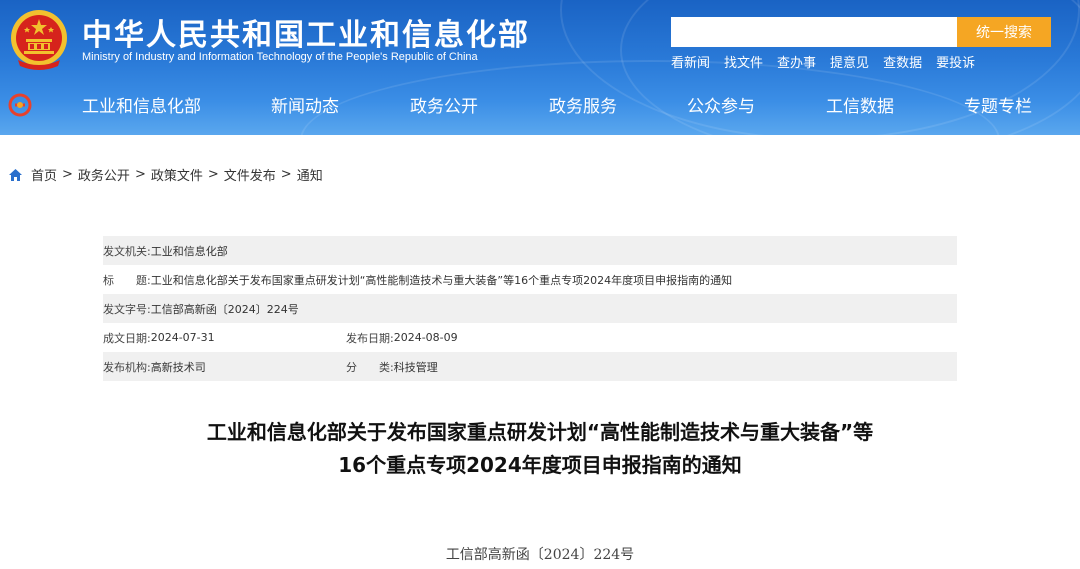  Describe the element at coordinates (415, 367) in the screenshot. I see `category-value: 科技管理` at that location.